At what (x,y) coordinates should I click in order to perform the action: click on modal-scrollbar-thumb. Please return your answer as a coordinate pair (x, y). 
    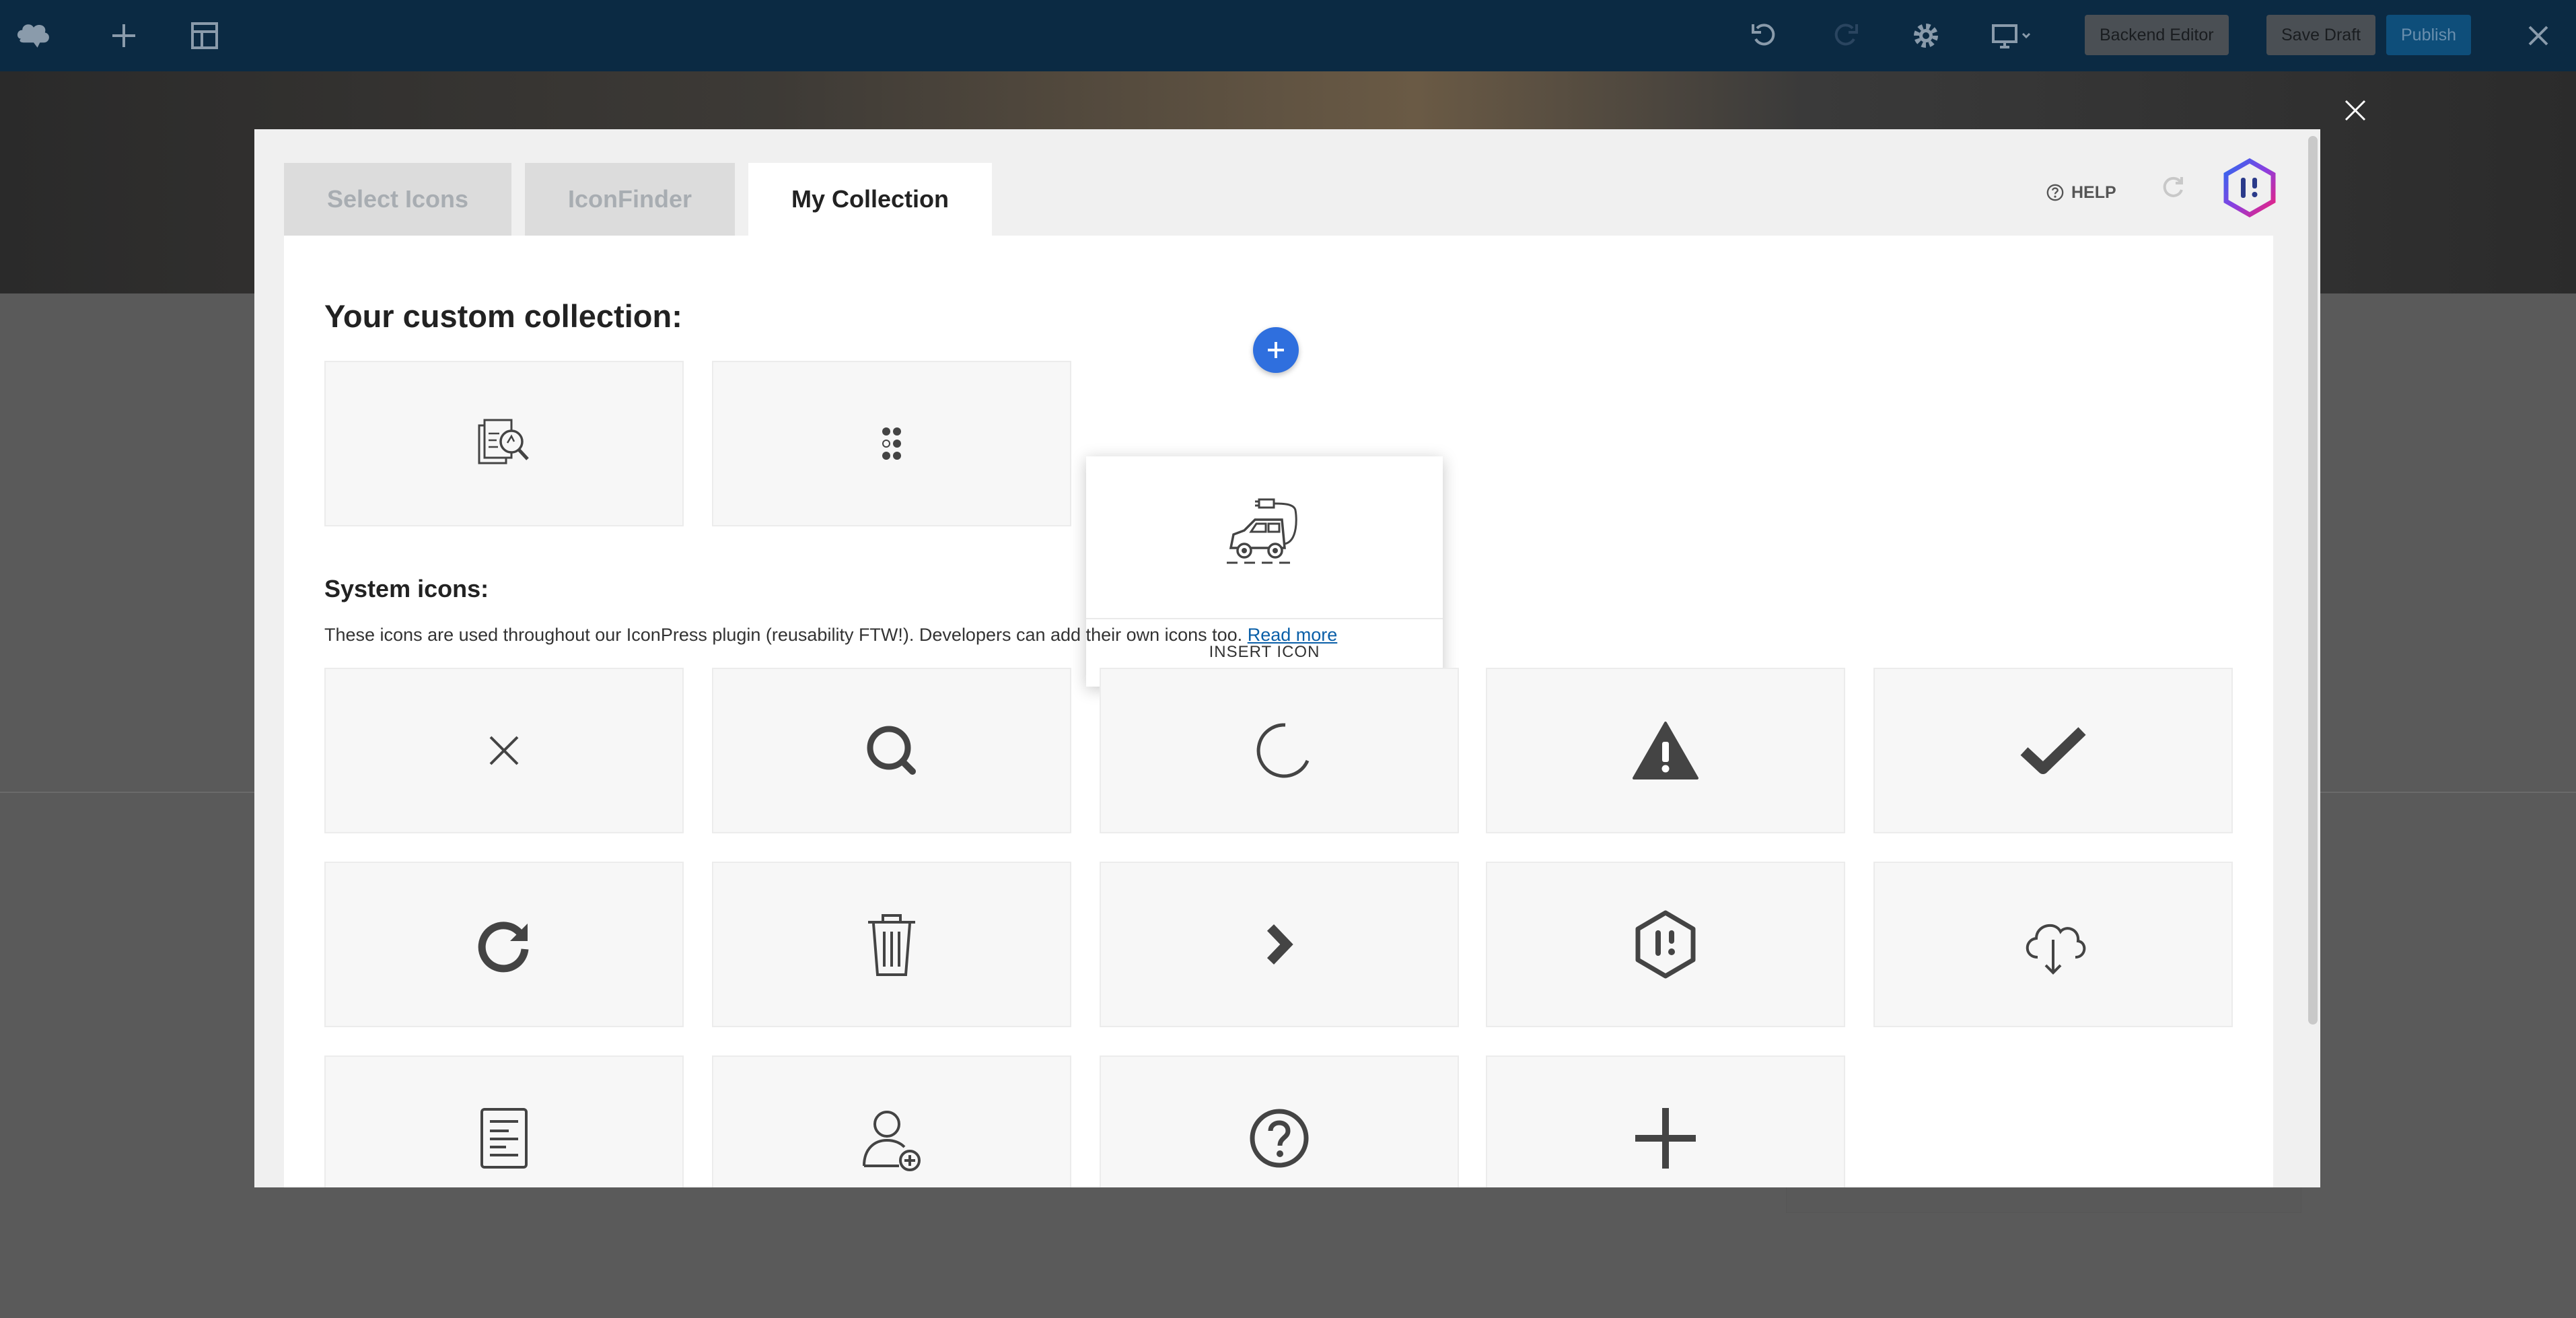
    Looking at the image, I should click on (2313, 580).